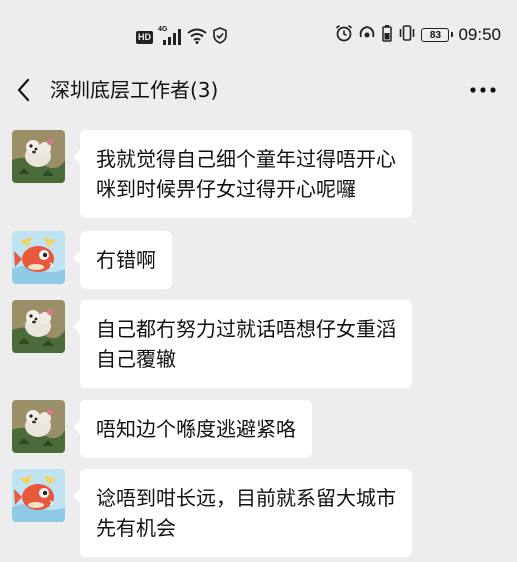 The height and width of the screenshot is (562, 517). I want to click on more-options-button, so click(483, 90).